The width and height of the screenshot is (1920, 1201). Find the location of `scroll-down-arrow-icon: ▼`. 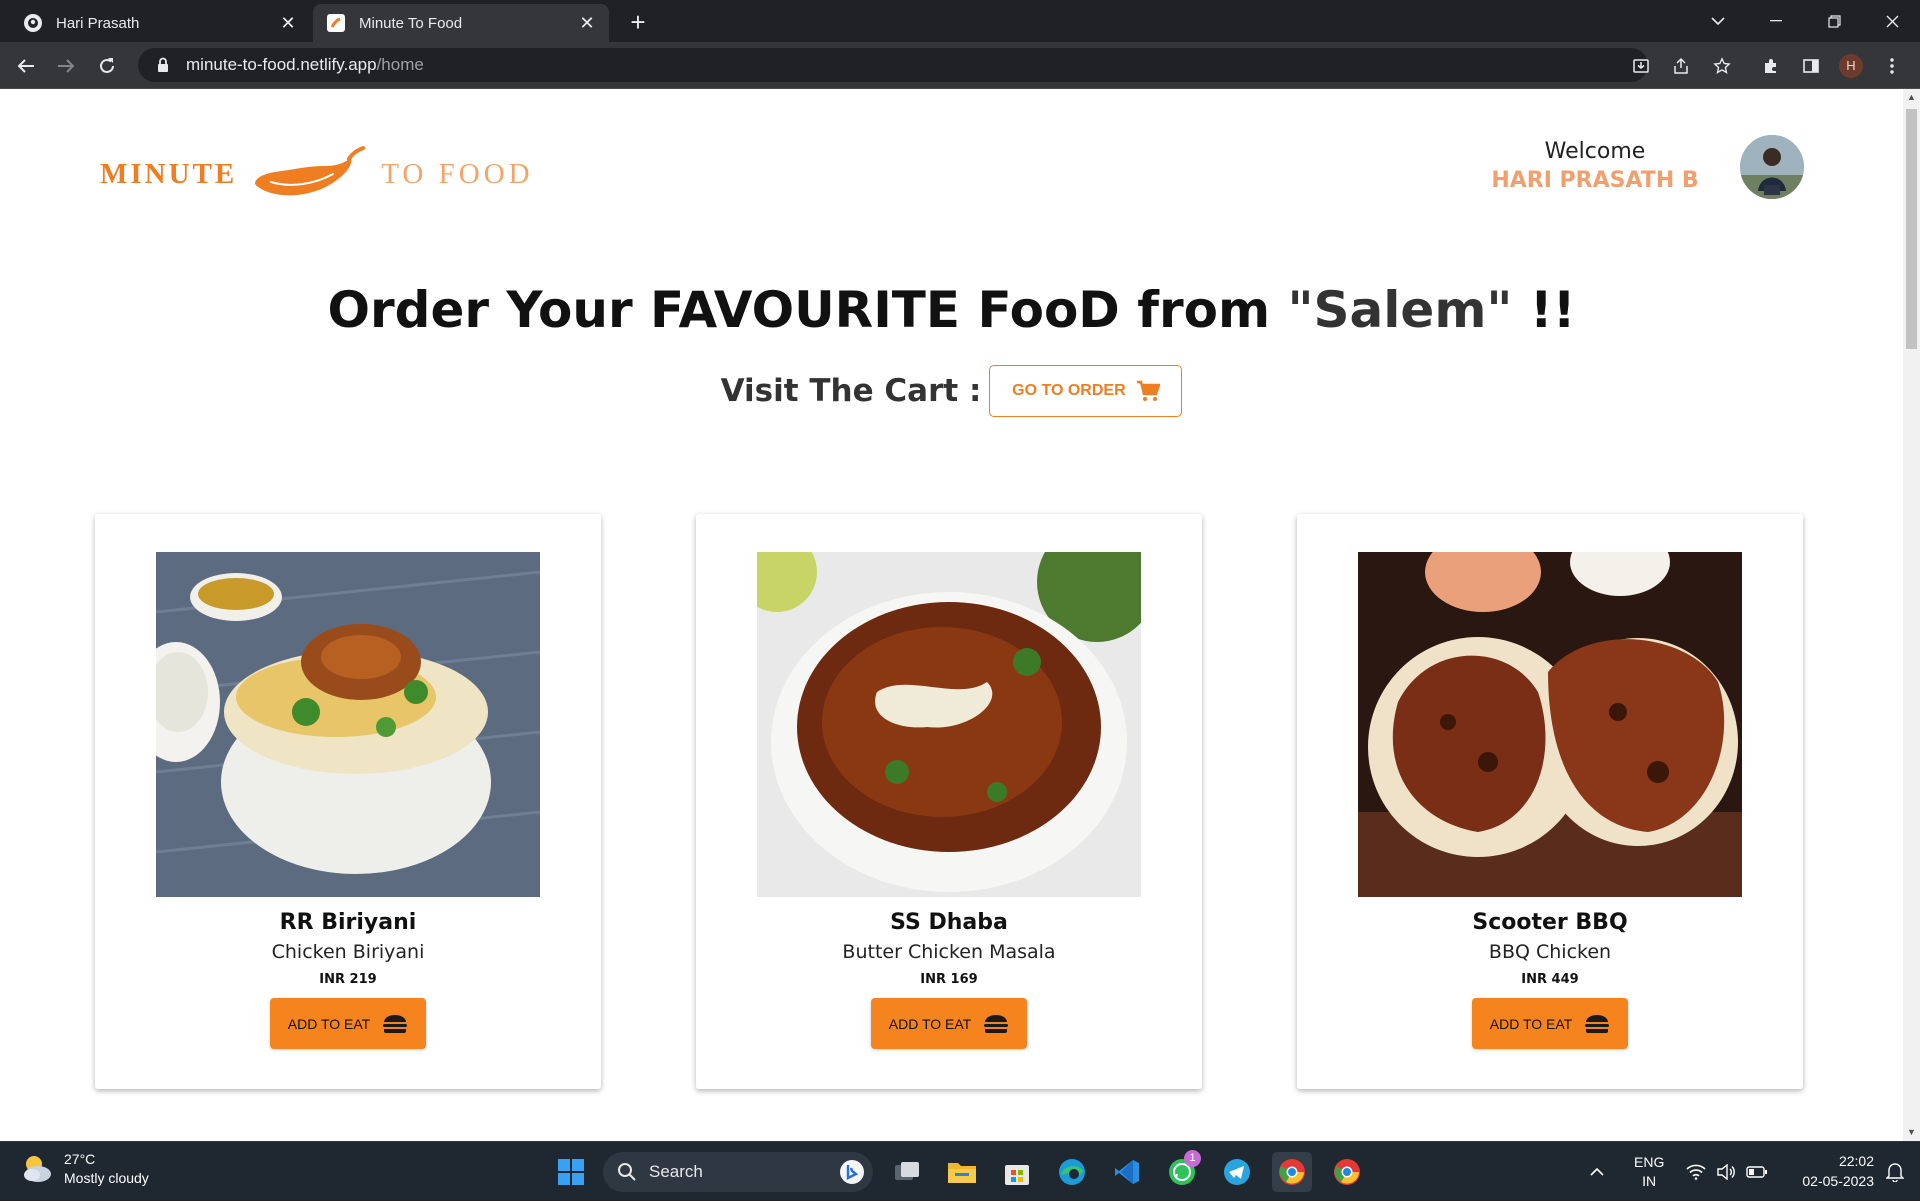

scroll-down-arrow-icon: ▼ is located at coordinates (1911, 1132).